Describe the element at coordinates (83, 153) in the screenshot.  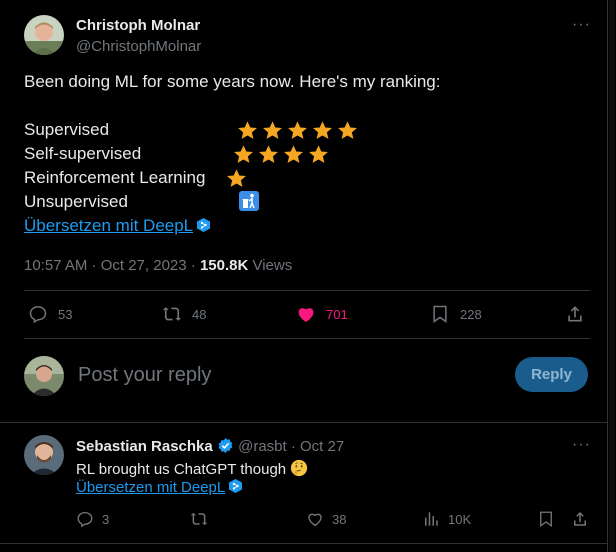
I see `ranking-label-self-supervised: Self-supervised` at that location.